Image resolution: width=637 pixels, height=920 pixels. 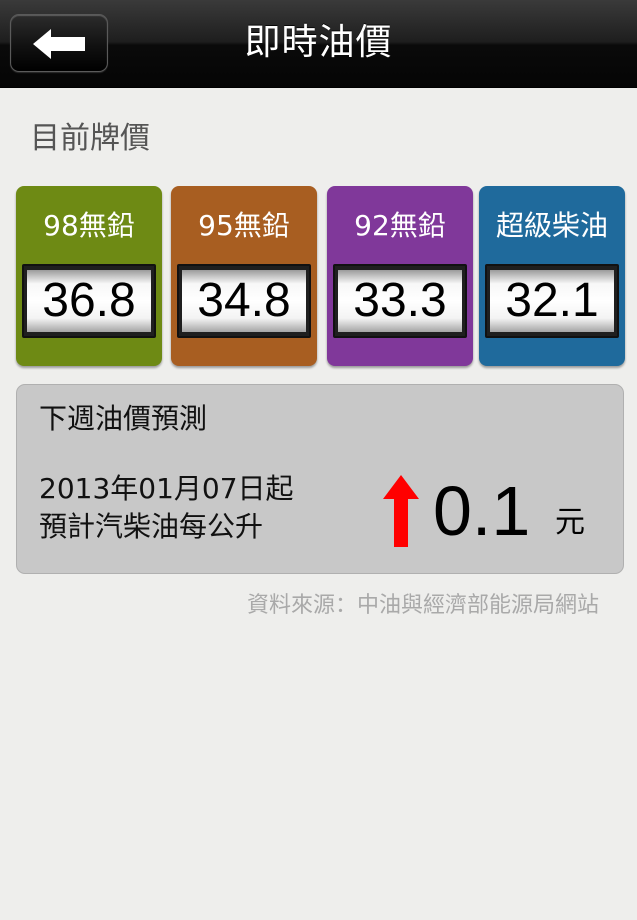 What do you see at coordinates (151, 526) in the screenshot?
I see `forecast-description: 預計汽柴油每公升` at bounding box center [151, 526].